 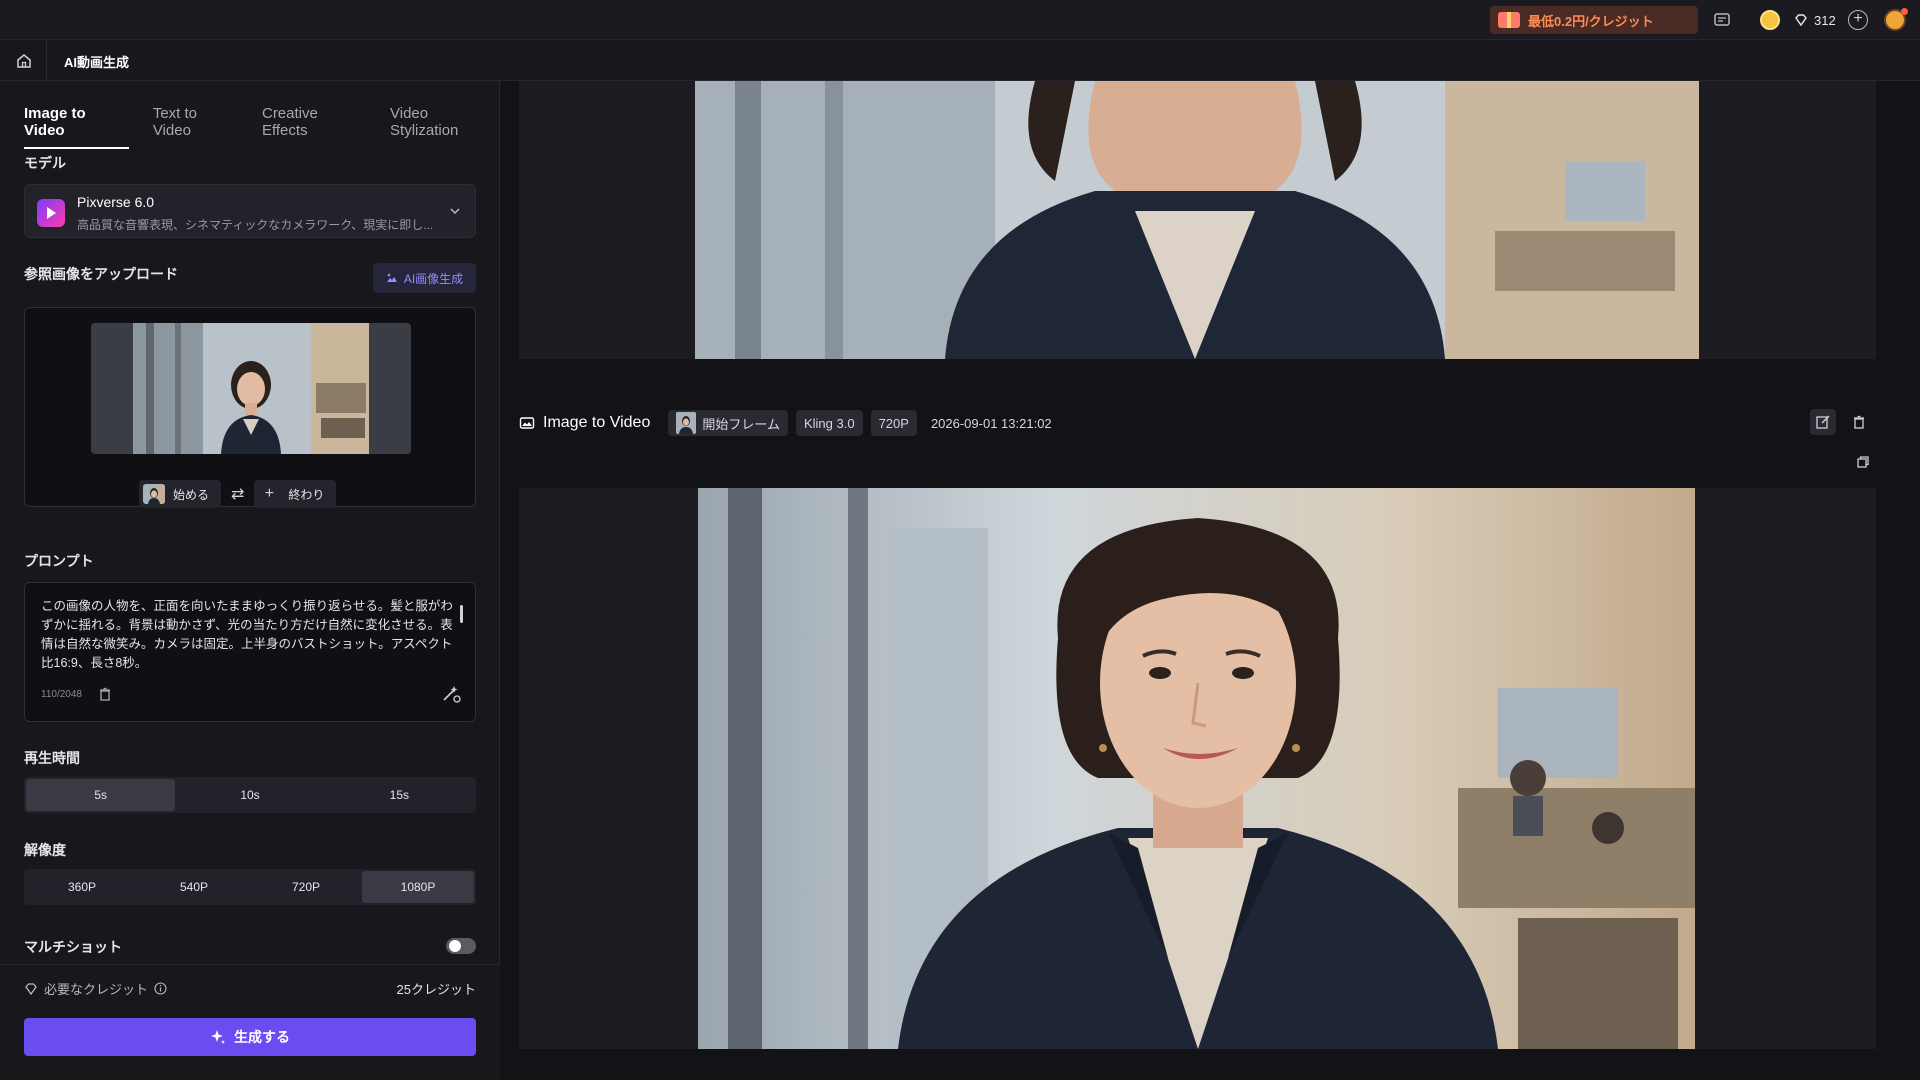 I want to click on resolution-option-360p: 360P, so click(x=82, y=887).